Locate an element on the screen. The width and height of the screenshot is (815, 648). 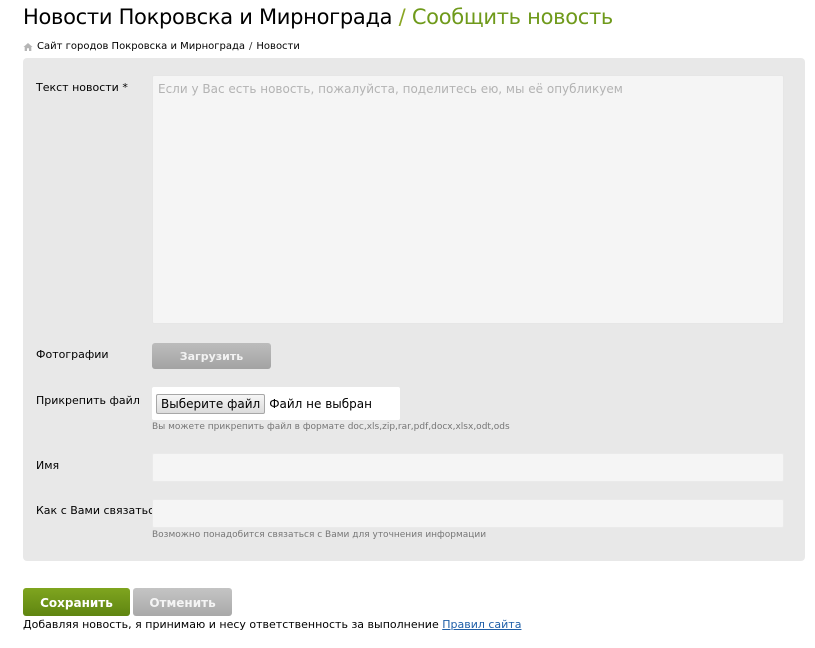
cancel-button: Отменить is located at coordinates (182, 602).